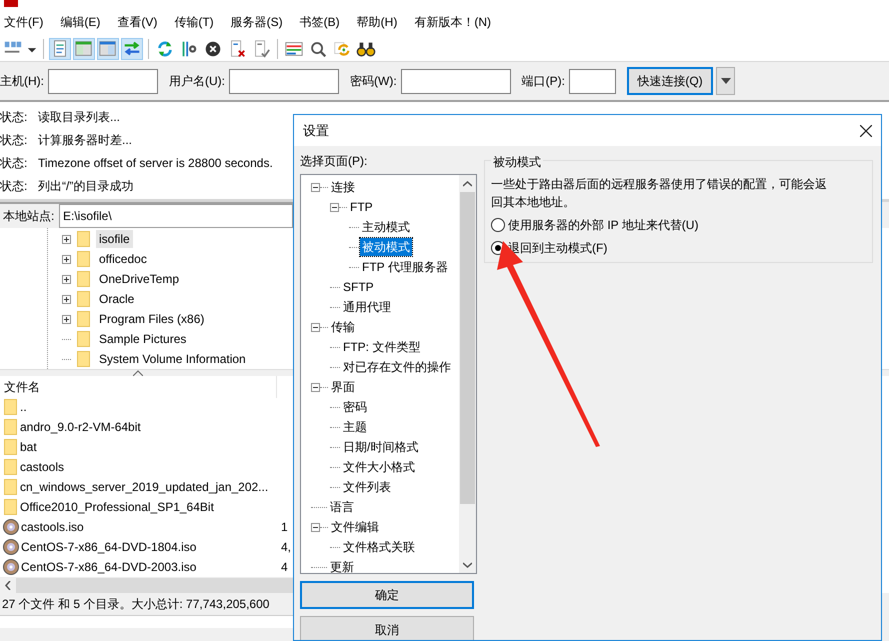  I want to click on tree-item: 连接, so click(343, 187).